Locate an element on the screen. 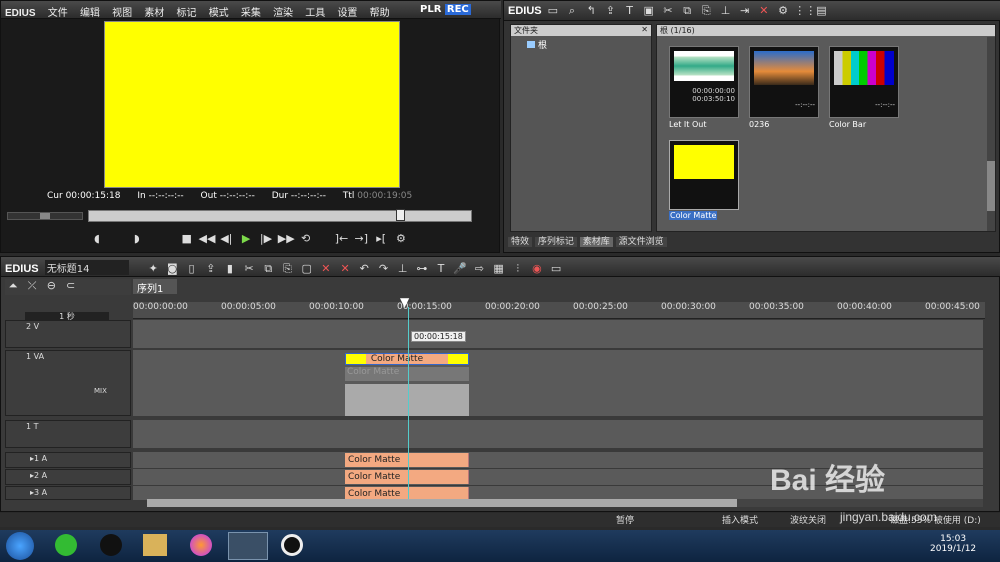  mode-icon: ⏶ is located at coordinates (13, 286).